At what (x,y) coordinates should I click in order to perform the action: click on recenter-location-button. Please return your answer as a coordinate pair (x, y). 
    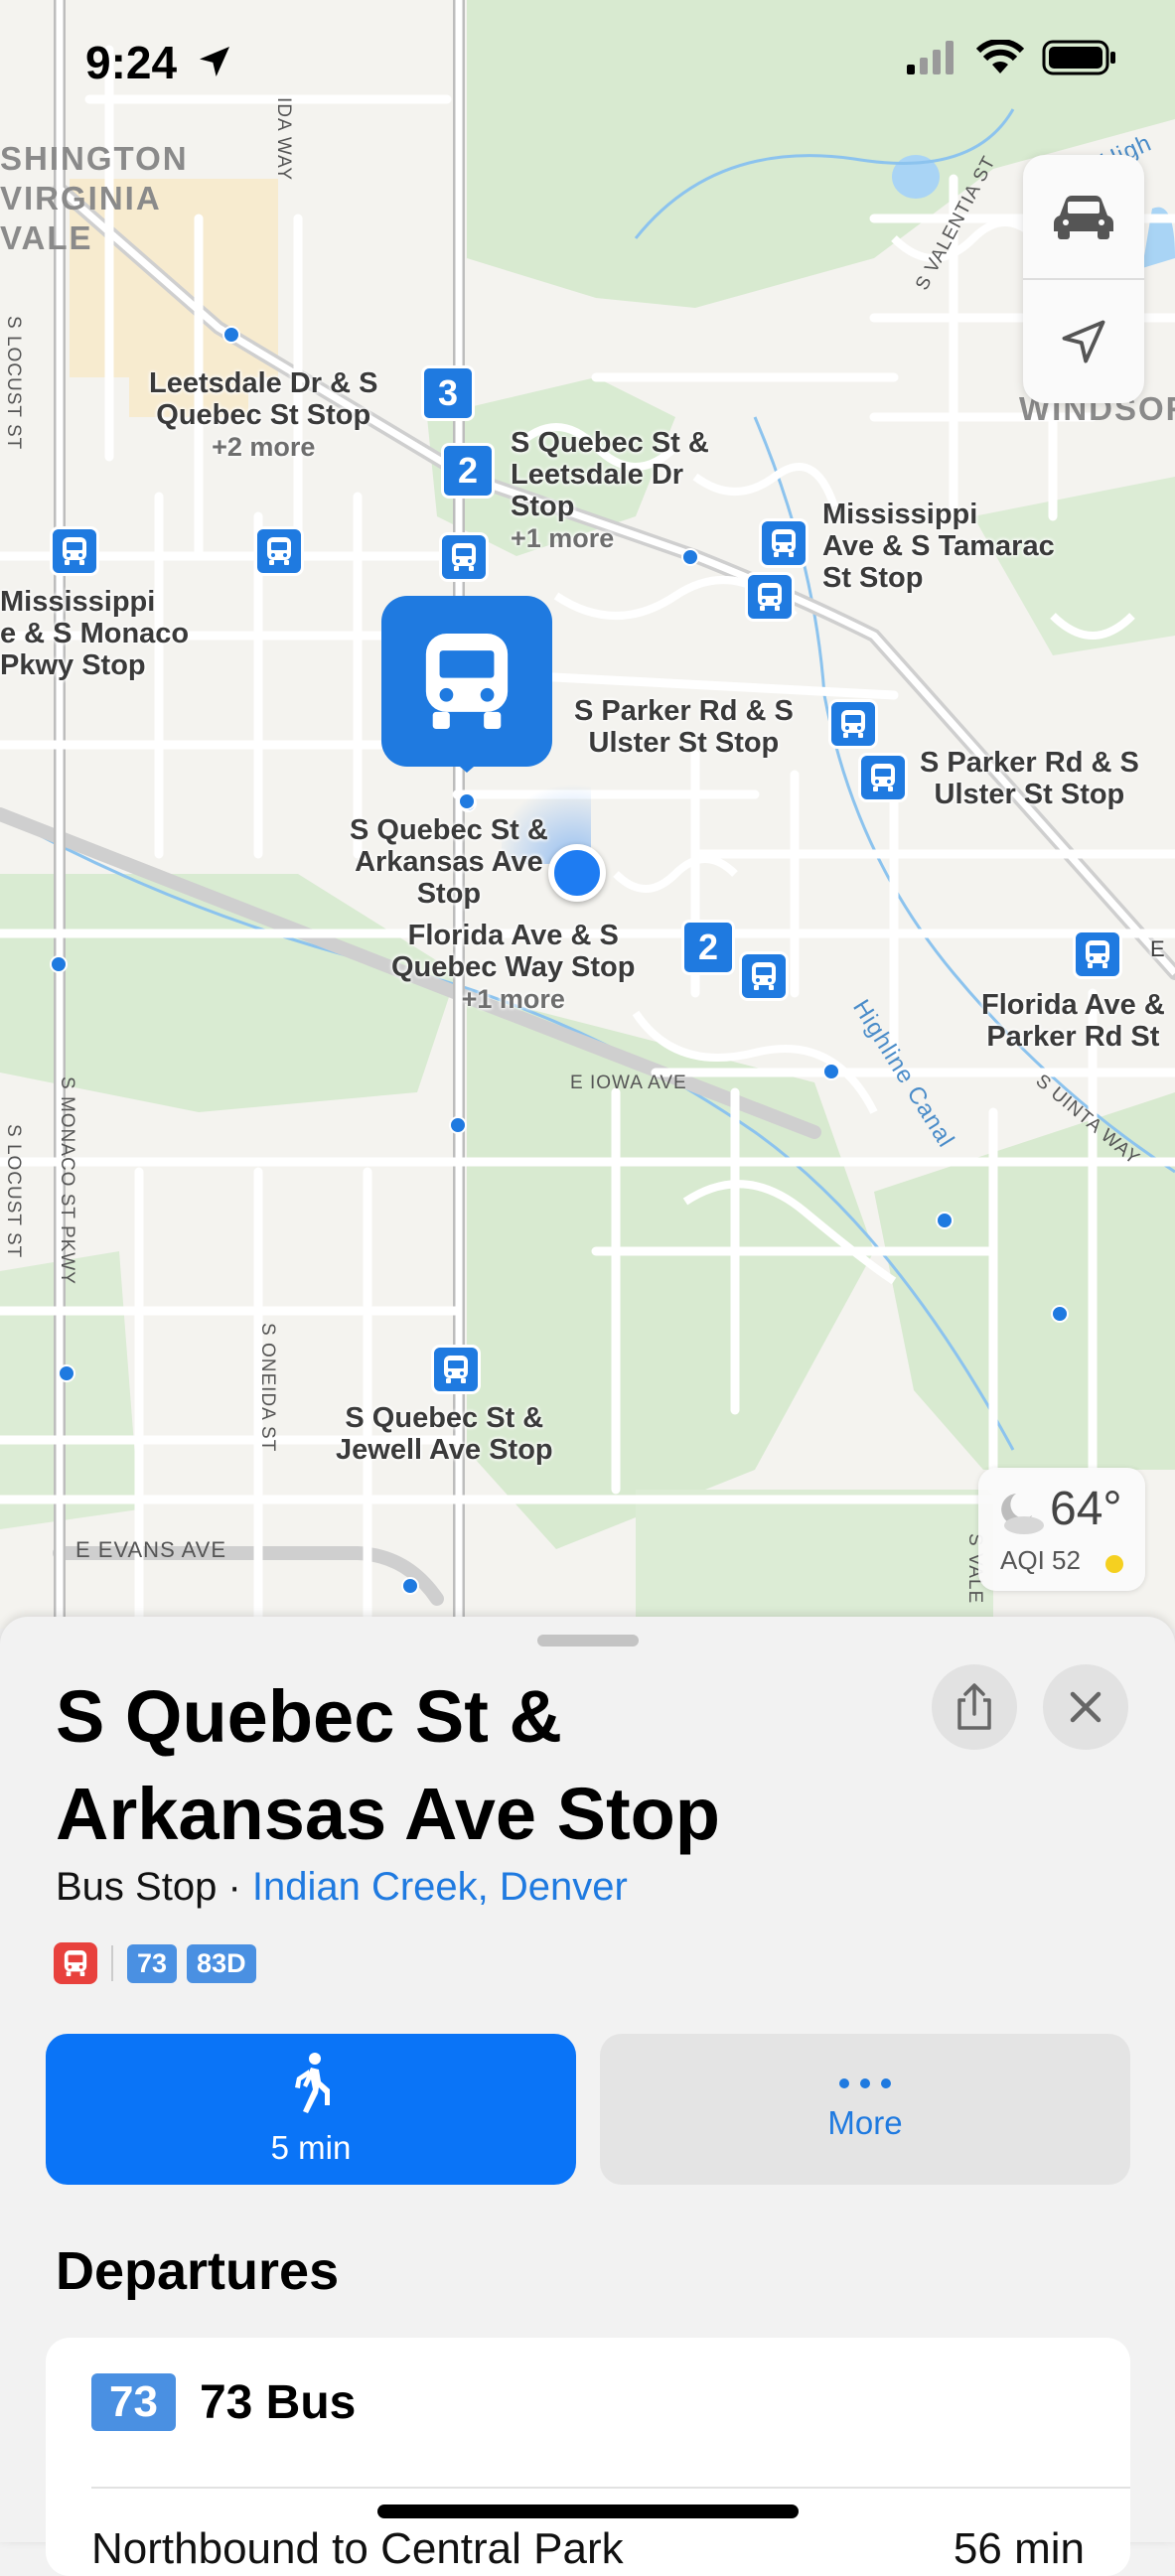
    Looking at the image, I should click on (1083, 342).